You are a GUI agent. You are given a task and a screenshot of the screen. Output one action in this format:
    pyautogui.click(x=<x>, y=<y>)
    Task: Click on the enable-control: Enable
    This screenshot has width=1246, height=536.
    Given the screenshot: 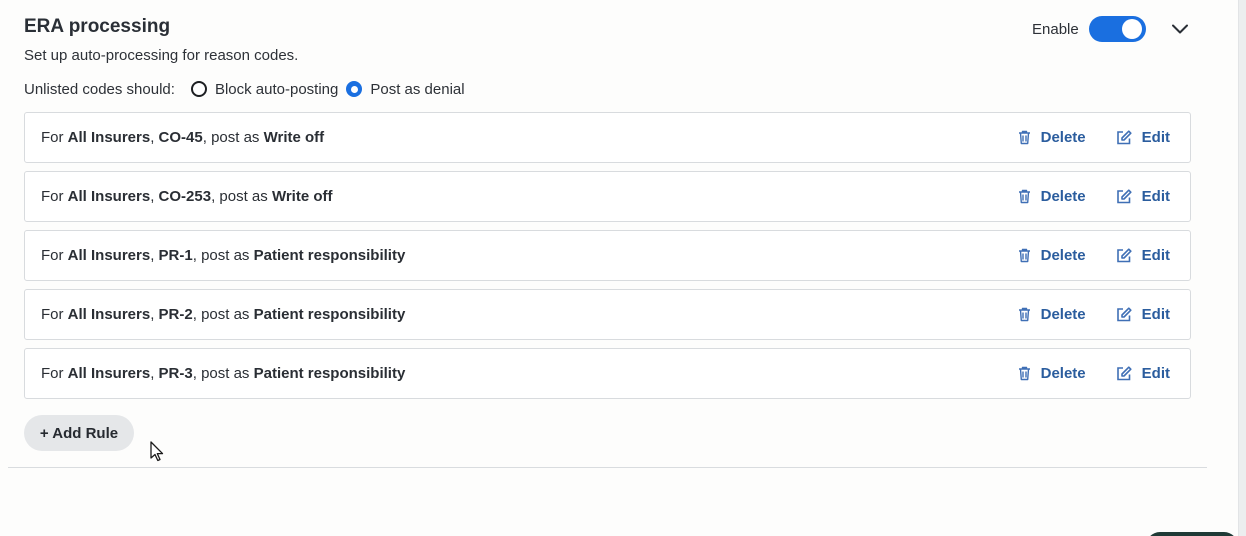 What is the action you would take?
    pyautogui.click(x=1089, y=29)
    